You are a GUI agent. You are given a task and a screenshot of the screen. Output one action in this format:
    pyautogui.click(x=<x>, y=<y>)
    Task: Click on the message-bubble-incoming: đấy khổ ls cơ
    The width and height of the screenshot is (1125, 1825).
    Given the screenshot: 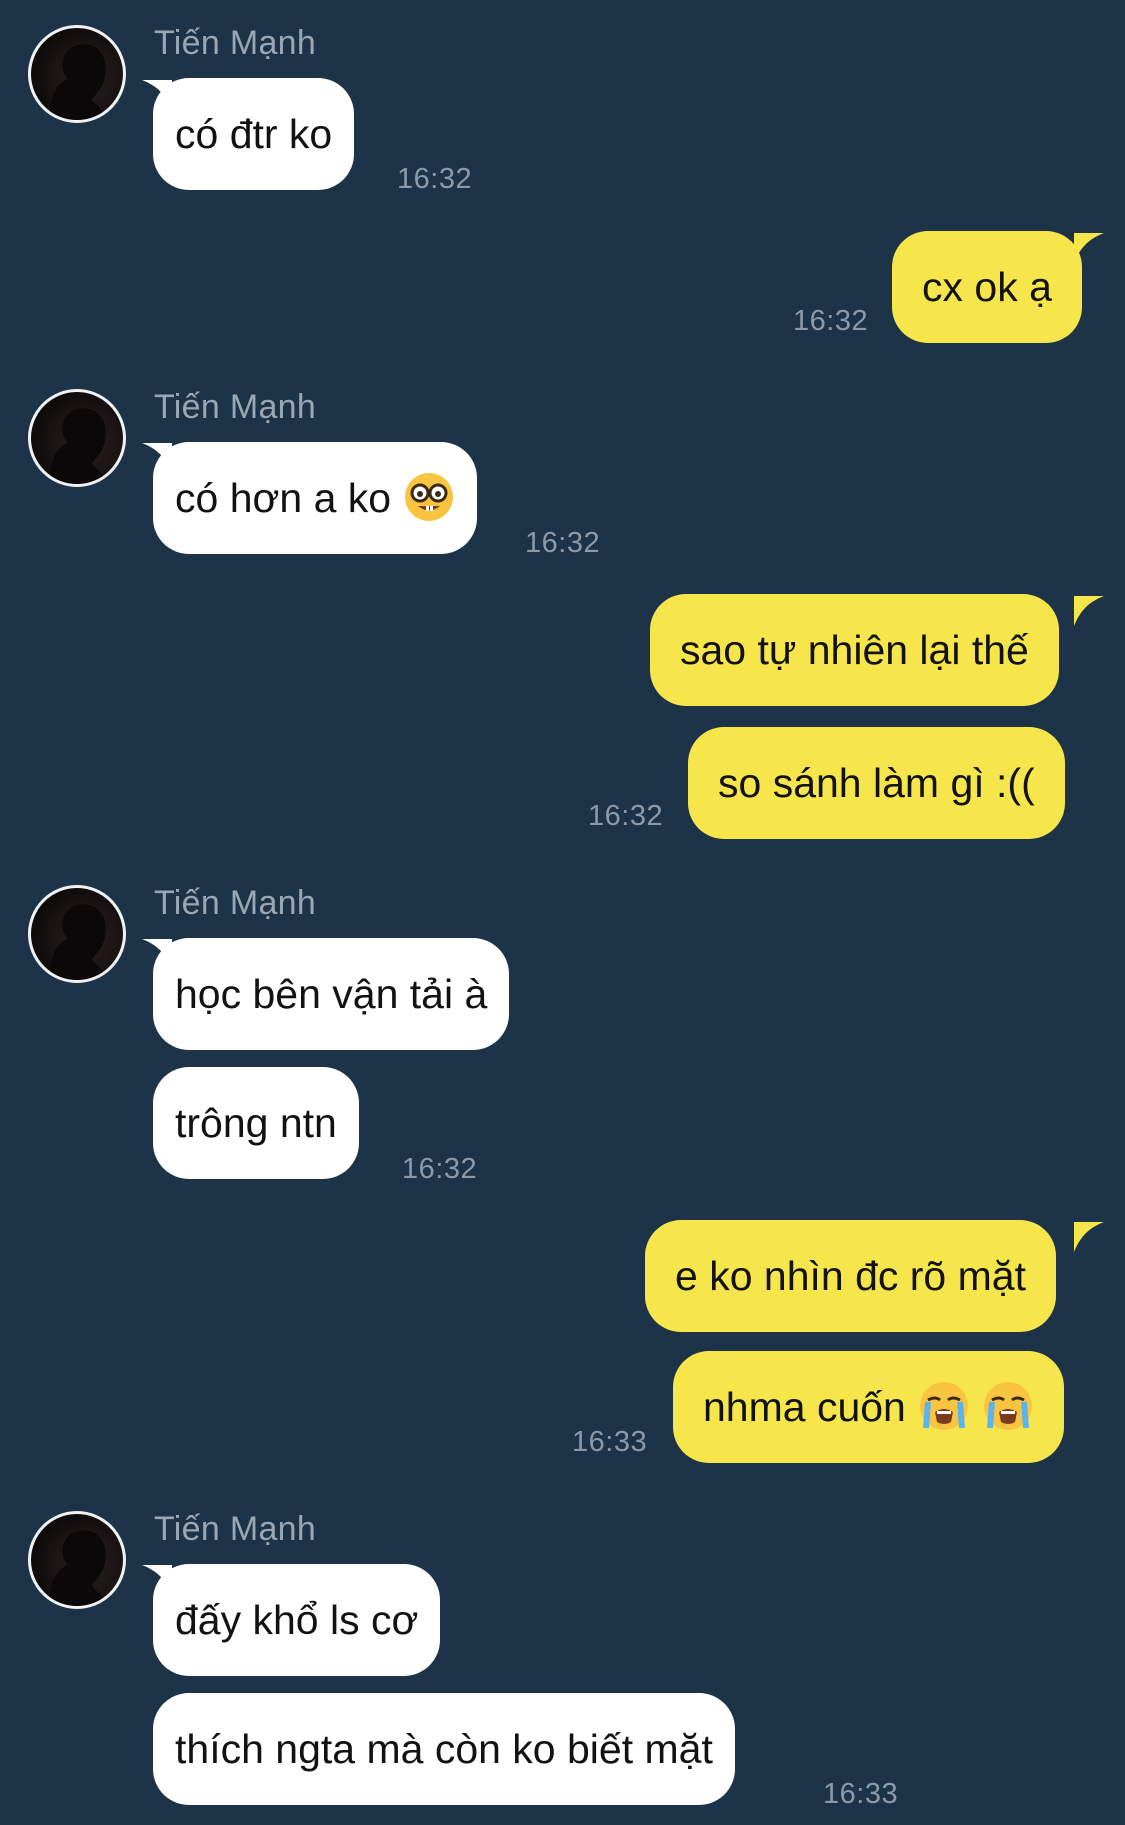 What is the action you would take?
    pyautogui.click(x=297, y=1620)
    